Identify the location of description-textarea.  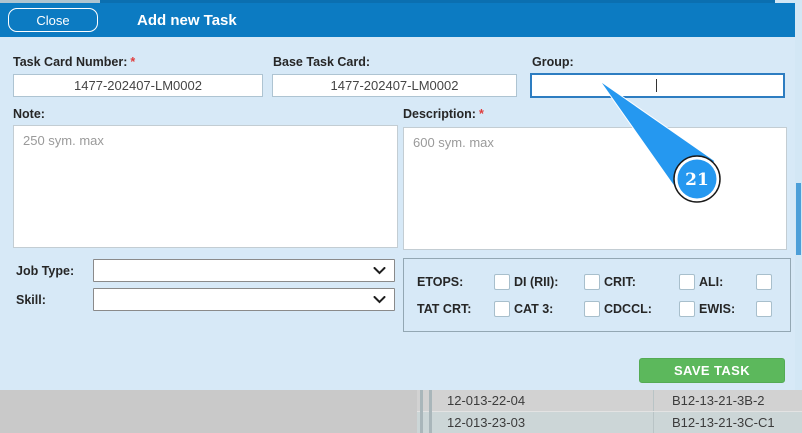
(595, 188).